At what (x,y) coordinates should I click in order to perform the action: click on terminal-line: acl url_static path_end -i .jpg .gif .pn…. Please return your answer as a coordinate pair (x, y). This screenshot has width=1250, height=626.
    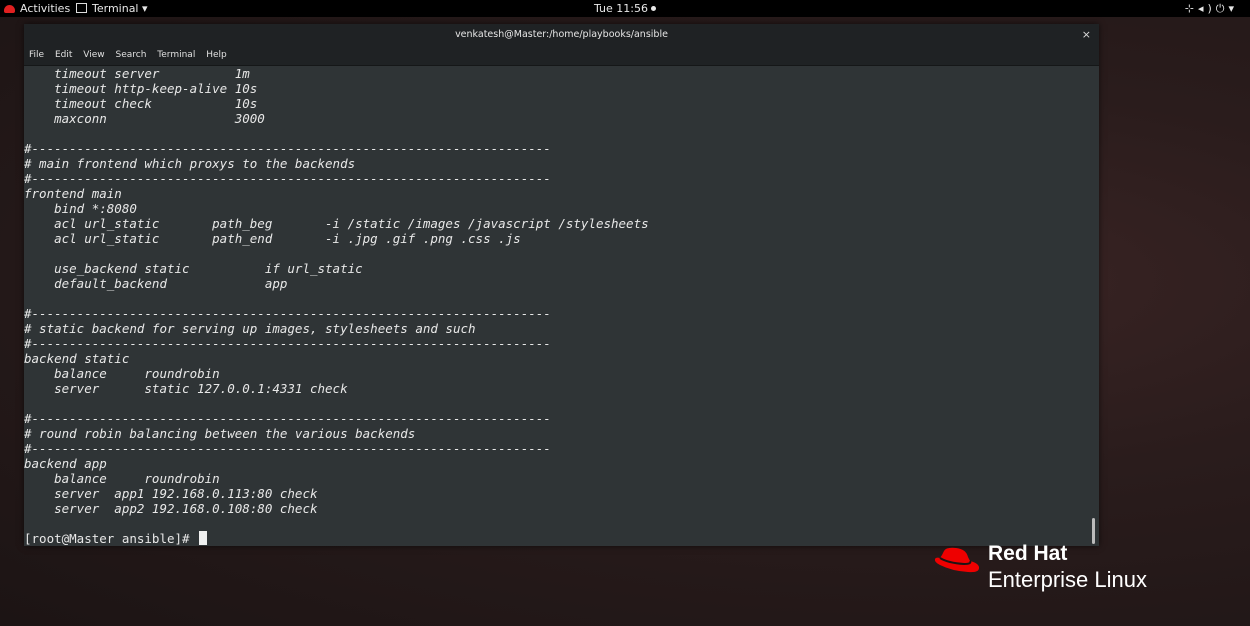
    Looking at the image, I should click on (272, 238).